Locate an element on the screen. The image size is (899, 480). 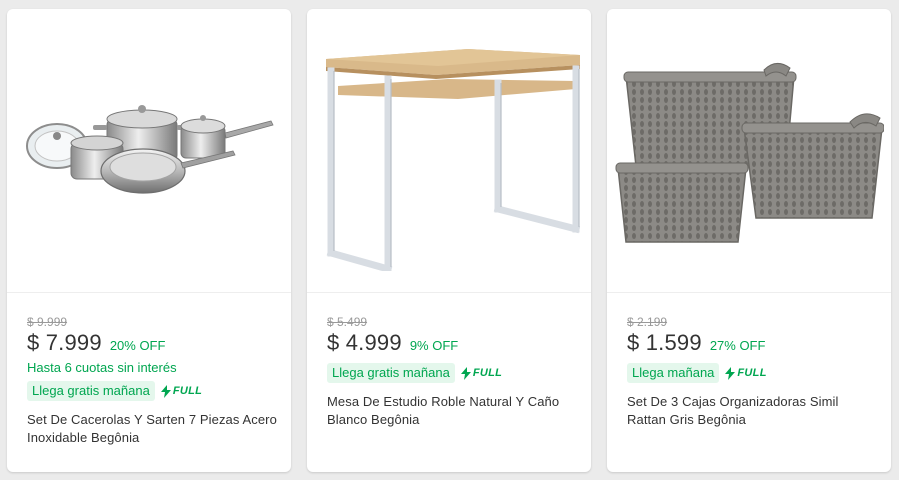
price: $ 1.599 is located at coordinates (664, 342).